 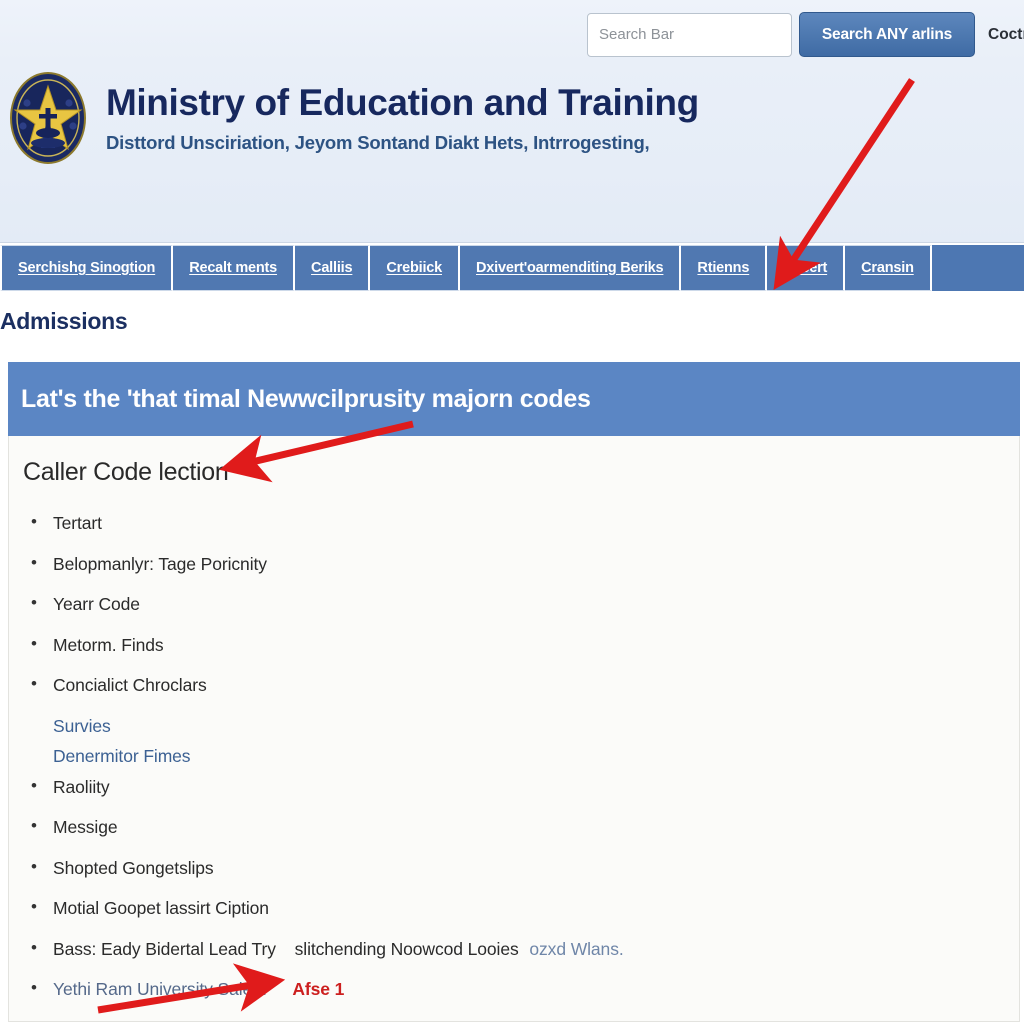 What do you see at coordinates (402, 102) in the screenshot?
I see `site-title: Ministry of Education and Training` at bounding box center [402, 102].